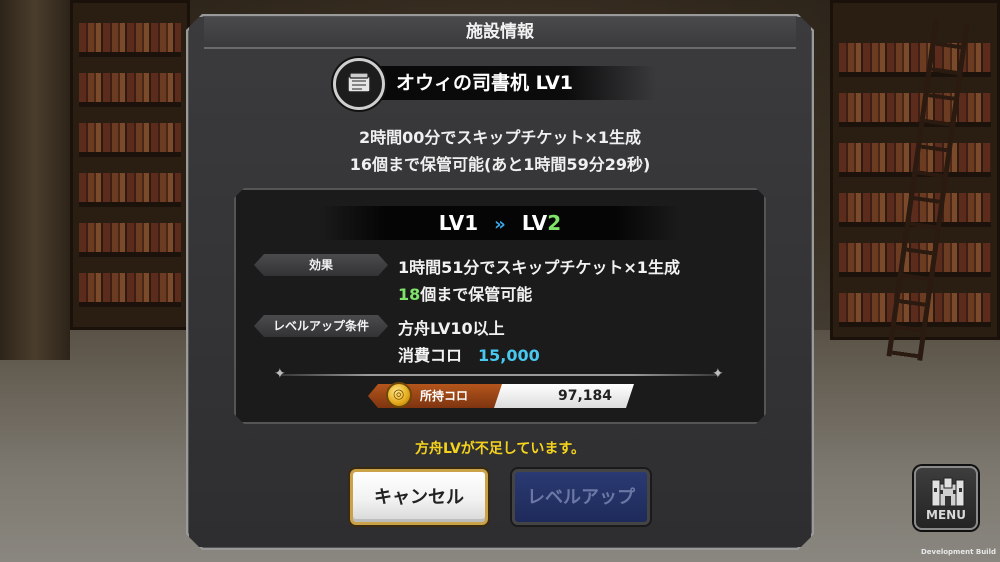 The image size is (1000, 562). I want to click on dialog-title: 施設情報, so click(500, 33).